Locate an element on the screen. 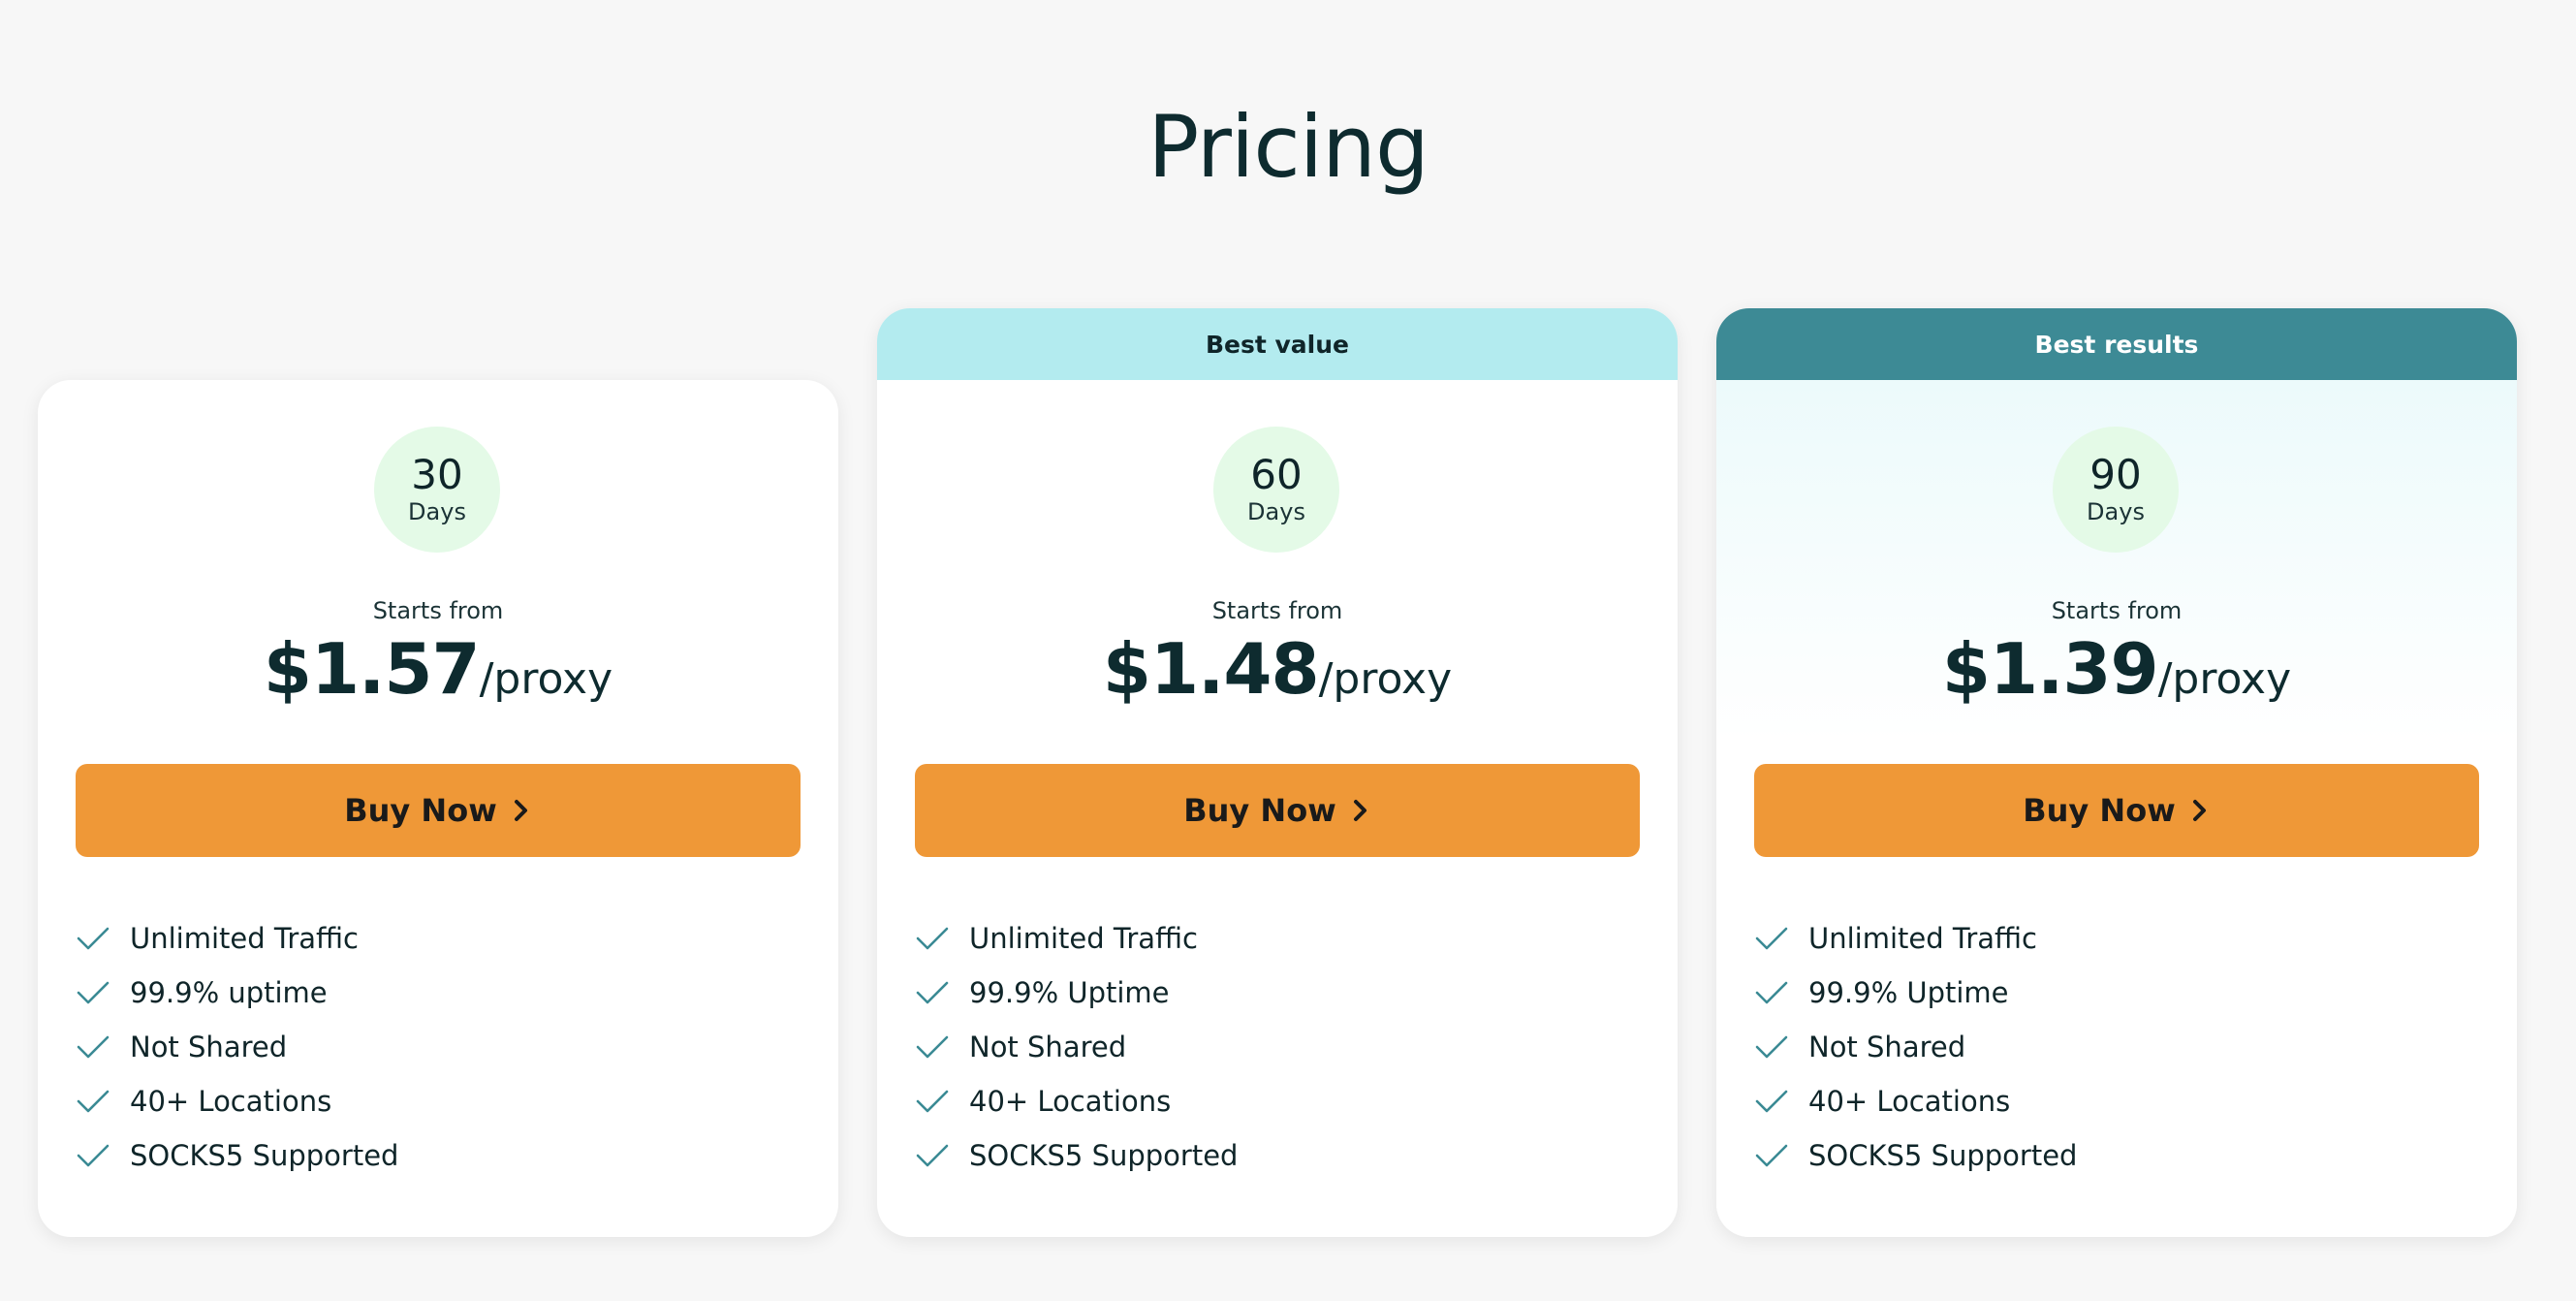 This screenshot has height=1301, width=2576. price: $1.48/proxy is located at coordinates (1277, 669).